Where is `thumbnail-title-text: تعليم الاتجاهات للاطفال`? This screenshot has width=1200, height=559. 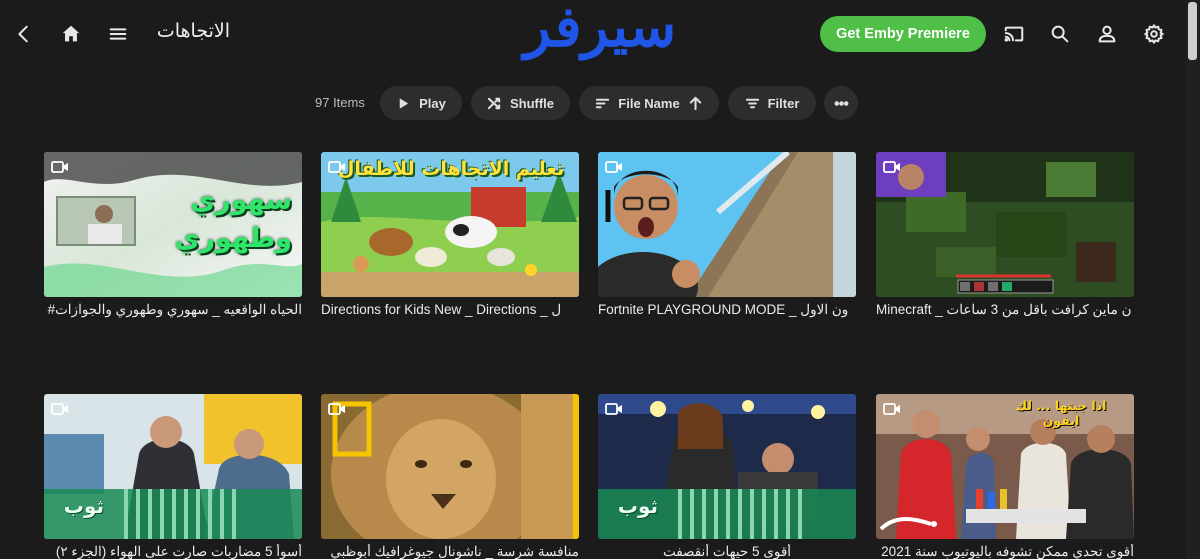 thumbnail-title-text: تعليم الاتجاهات للاطفال is located at coordinates (451, 169).